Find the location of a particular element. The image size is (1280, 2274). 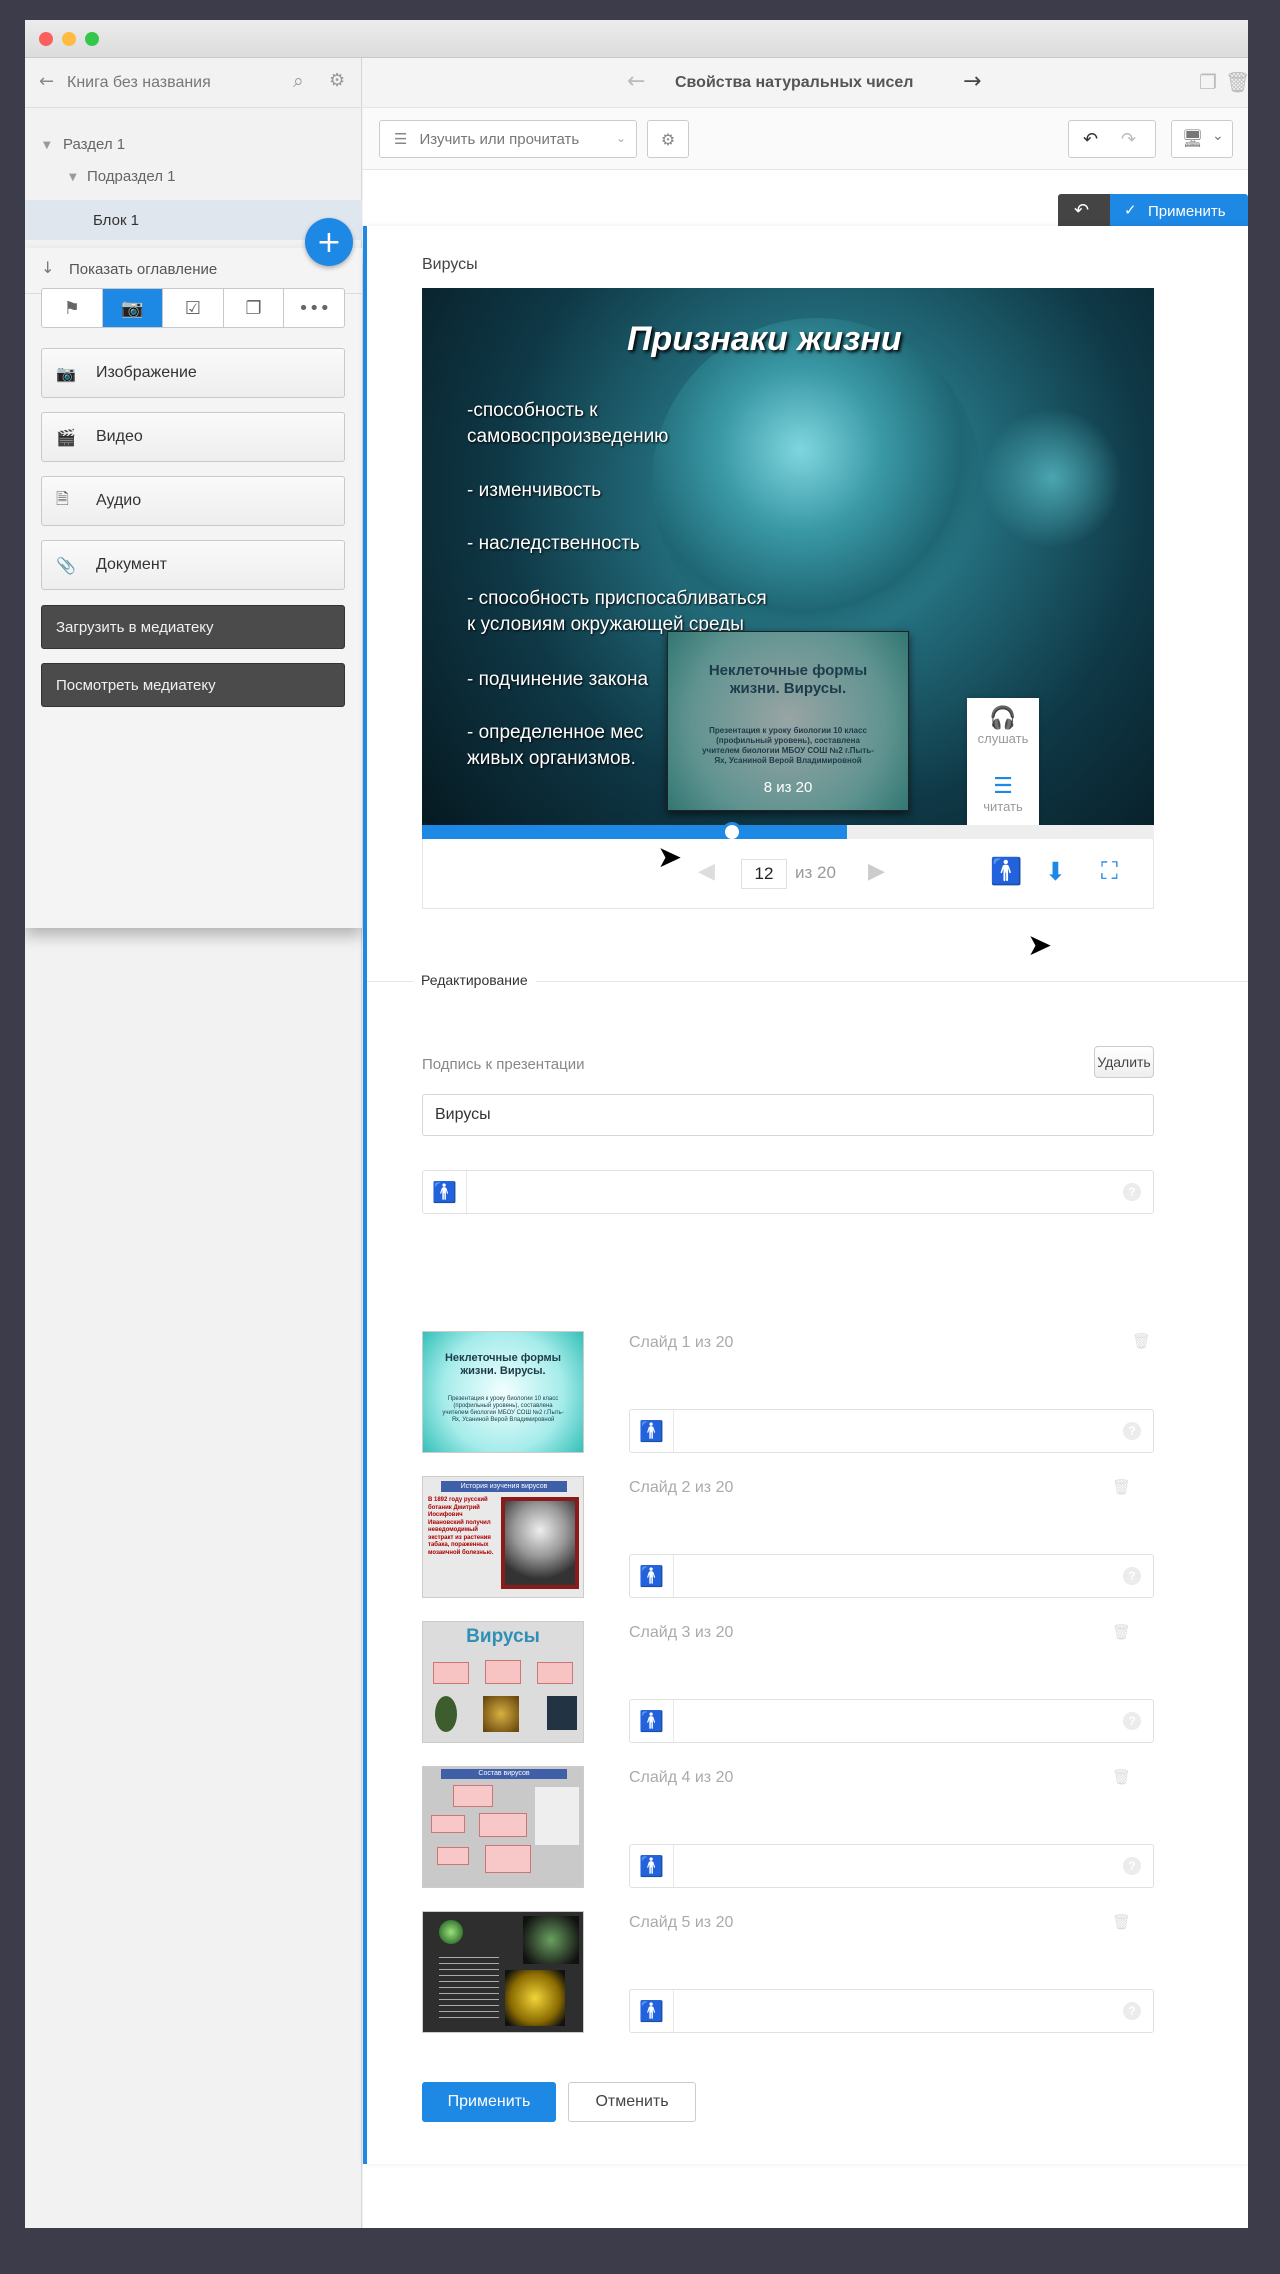

tree-item-section: Раздел 1 is located at coordinates (94, 144).